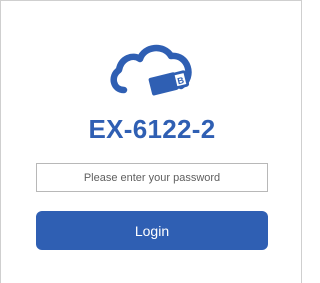  Describe the element at coordinates (152, 129) in the screenshot. I see `device-name-title: EX-6122-2` at that location.